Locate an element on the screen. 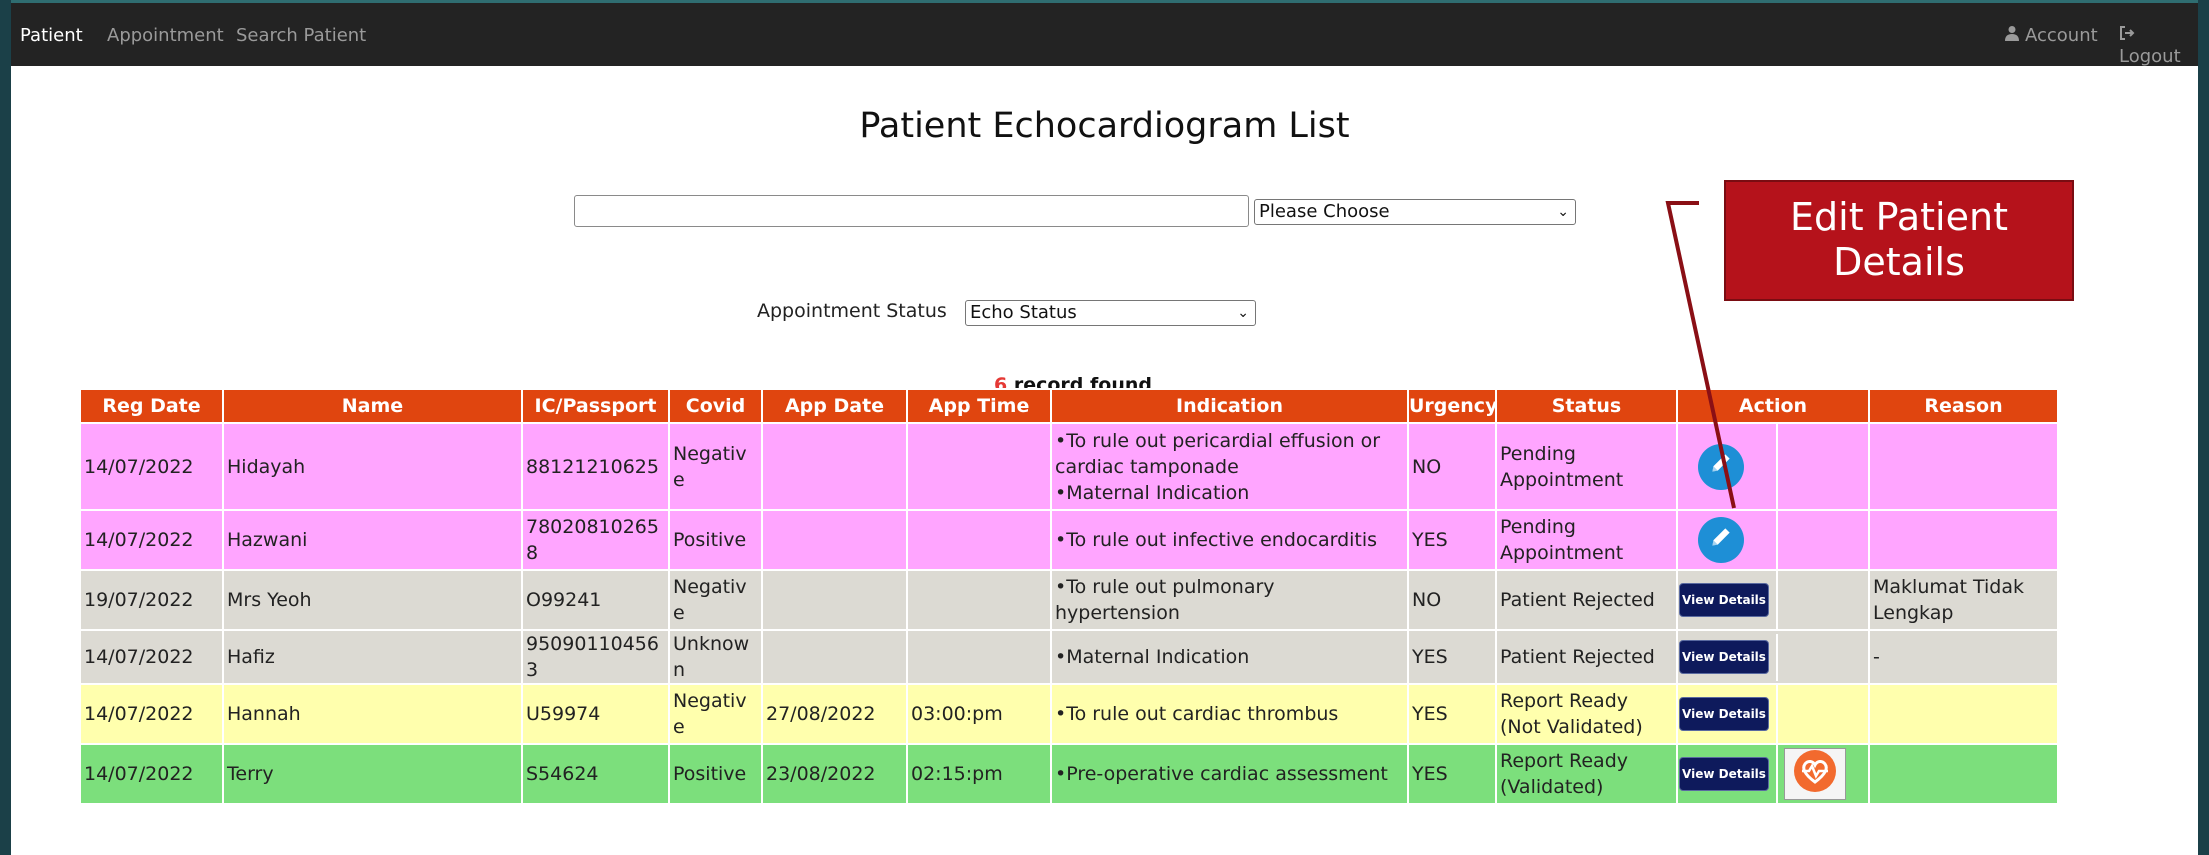 The width and height of the screenshot is (2209, 855). col-app-date: App Date is located at coordinates (834, 406).